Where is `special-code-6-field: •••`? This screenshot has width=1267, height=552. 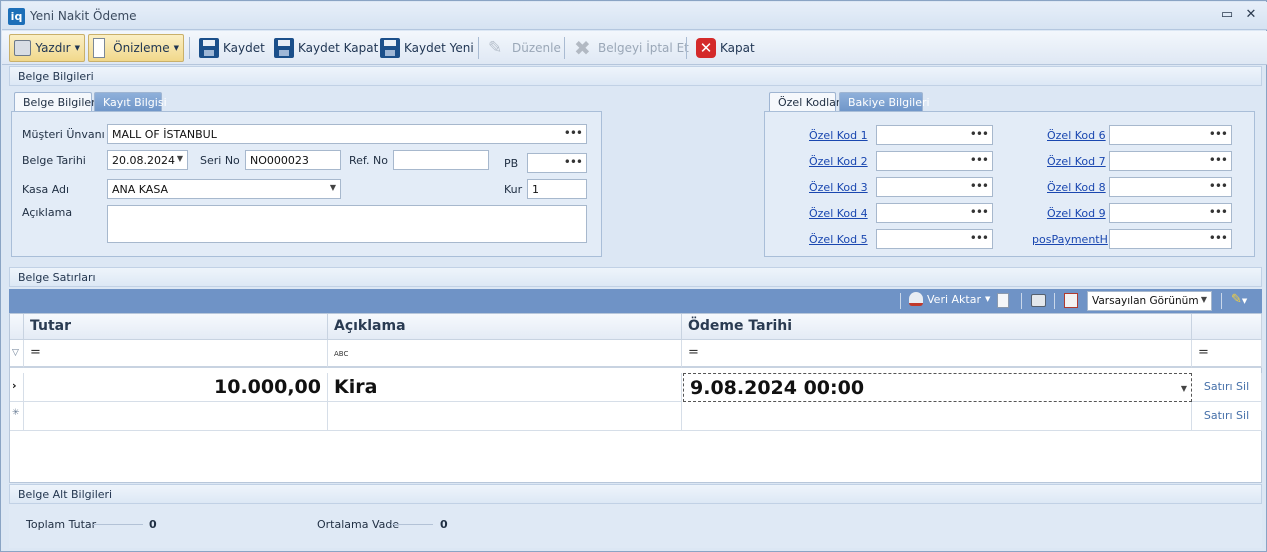 special-code-6-field: ••• is located at coordinates (1170, 135).